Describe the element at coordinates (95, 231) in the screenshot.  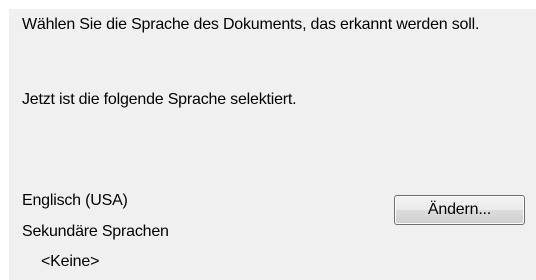
I see `secondary-languages-label: Sekundäre Sprachen` at that location.